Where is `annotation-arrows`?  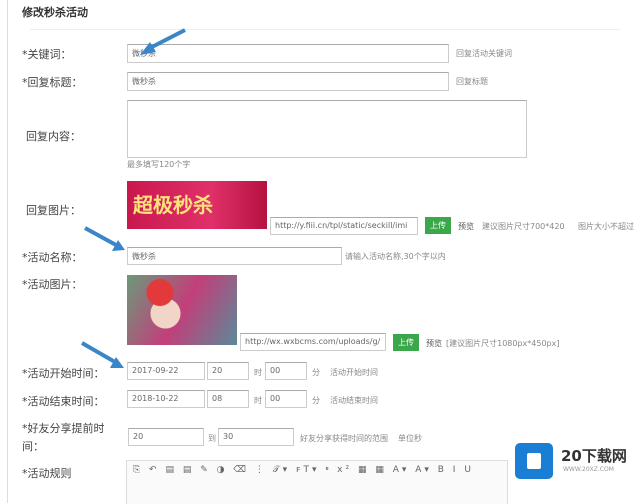
annotation-arrows is located at coordinates (133, 198).